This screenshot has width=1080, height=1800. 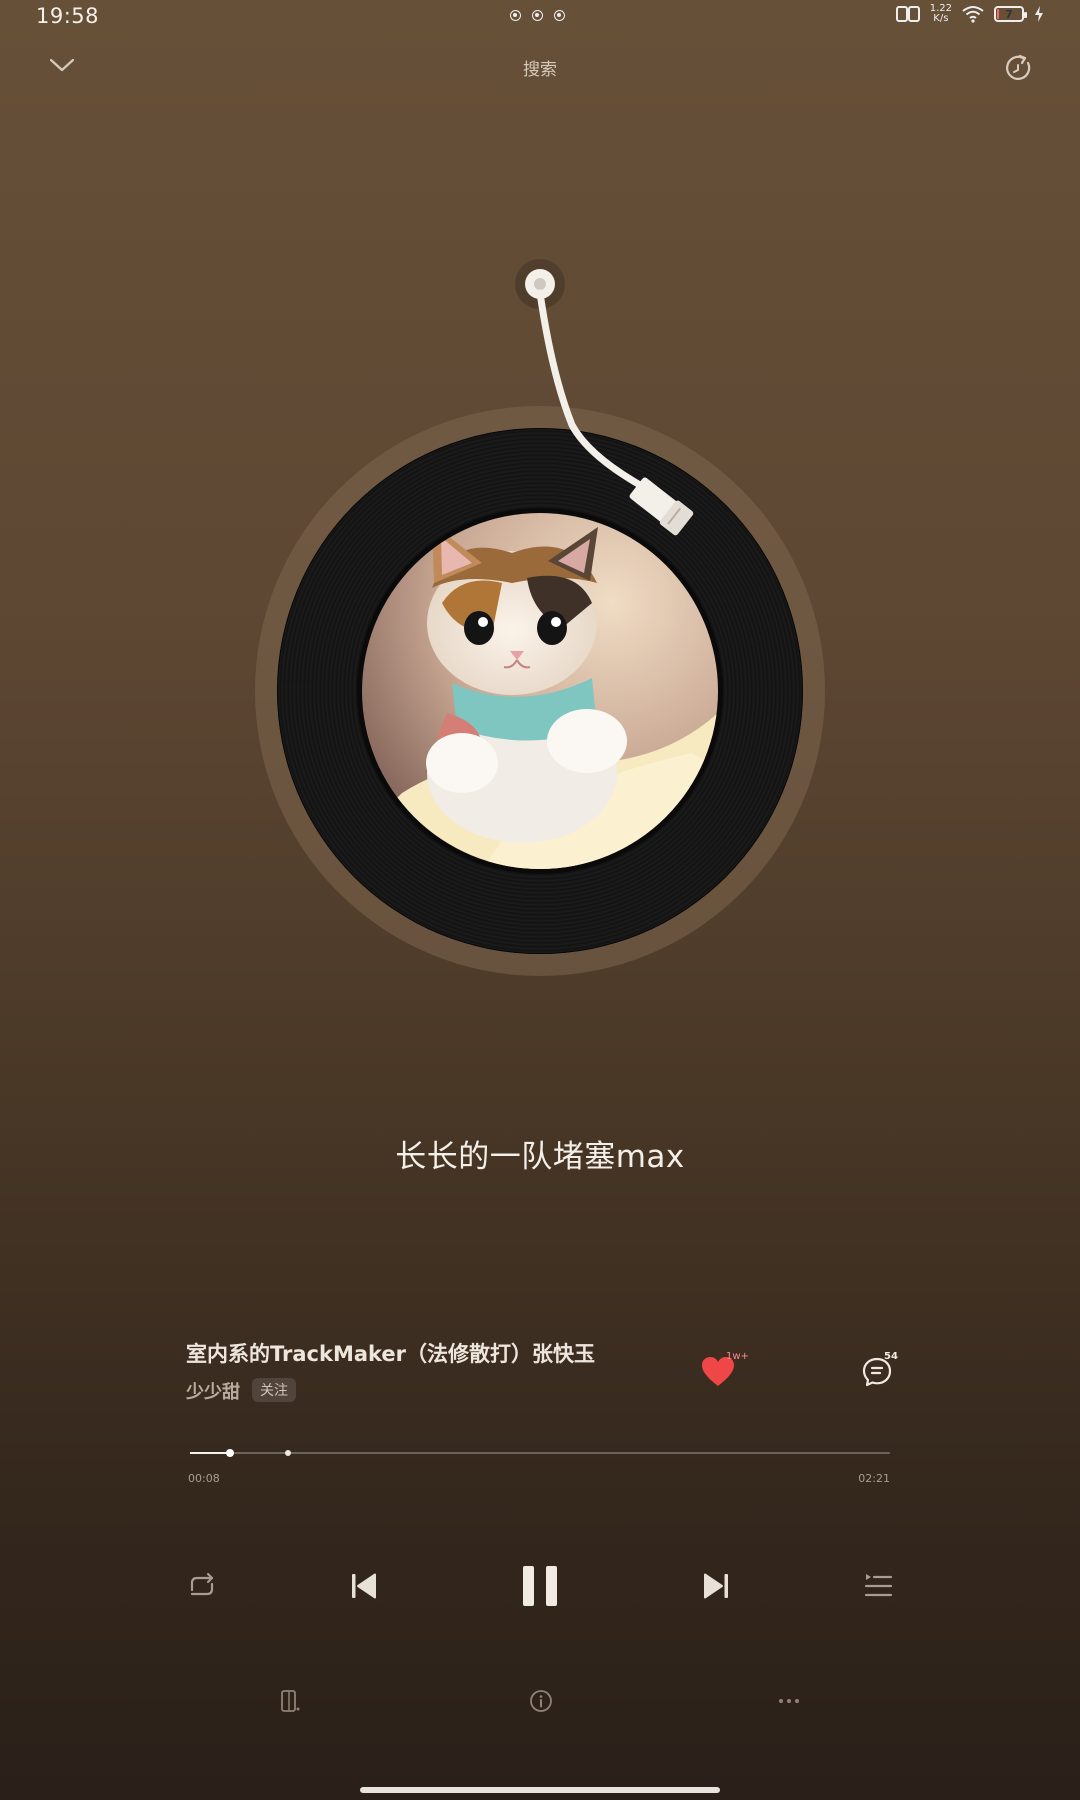 I want to click on net-speed: 1.22 K/s, so click(x=940, y=13).